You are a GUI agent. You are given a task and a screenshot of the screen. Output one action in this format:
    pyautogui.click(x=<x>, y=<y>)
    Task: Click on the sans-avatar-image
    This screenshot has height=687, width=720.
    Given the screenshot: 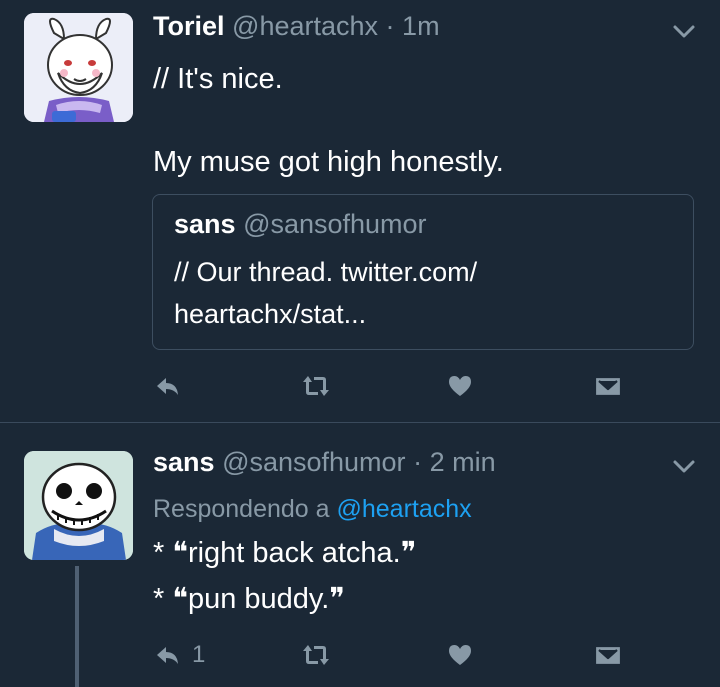 What is the action you would take?
    pyautogui.click(x=78, y=505)
    